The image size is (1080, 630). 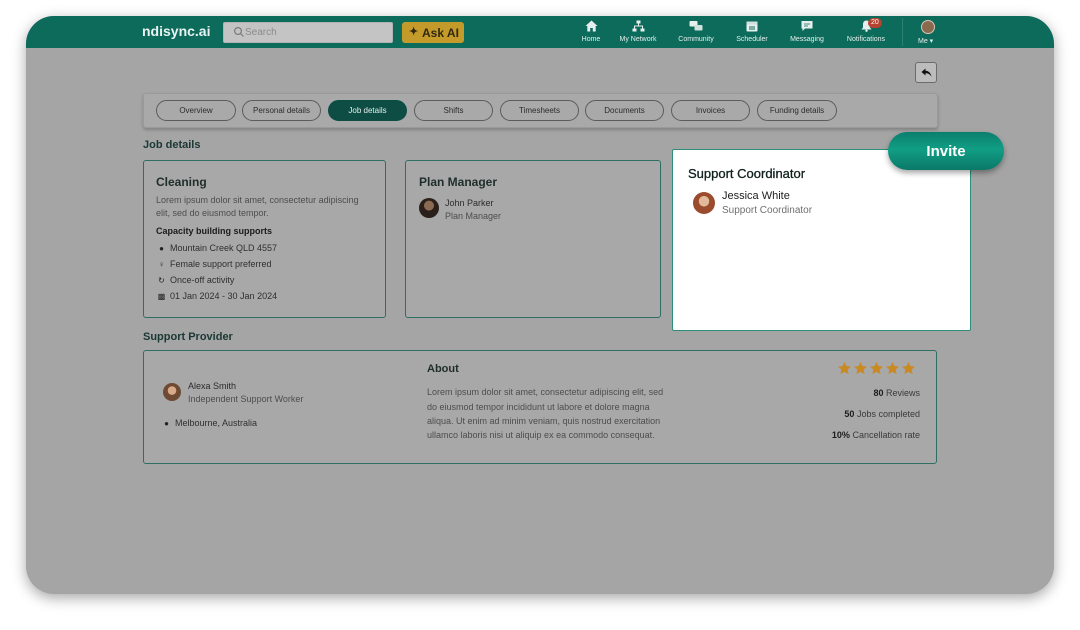 I want to click on cleaning-description-line-2: elit, sed do eiusmod tempor., so click(x=212, y=213).